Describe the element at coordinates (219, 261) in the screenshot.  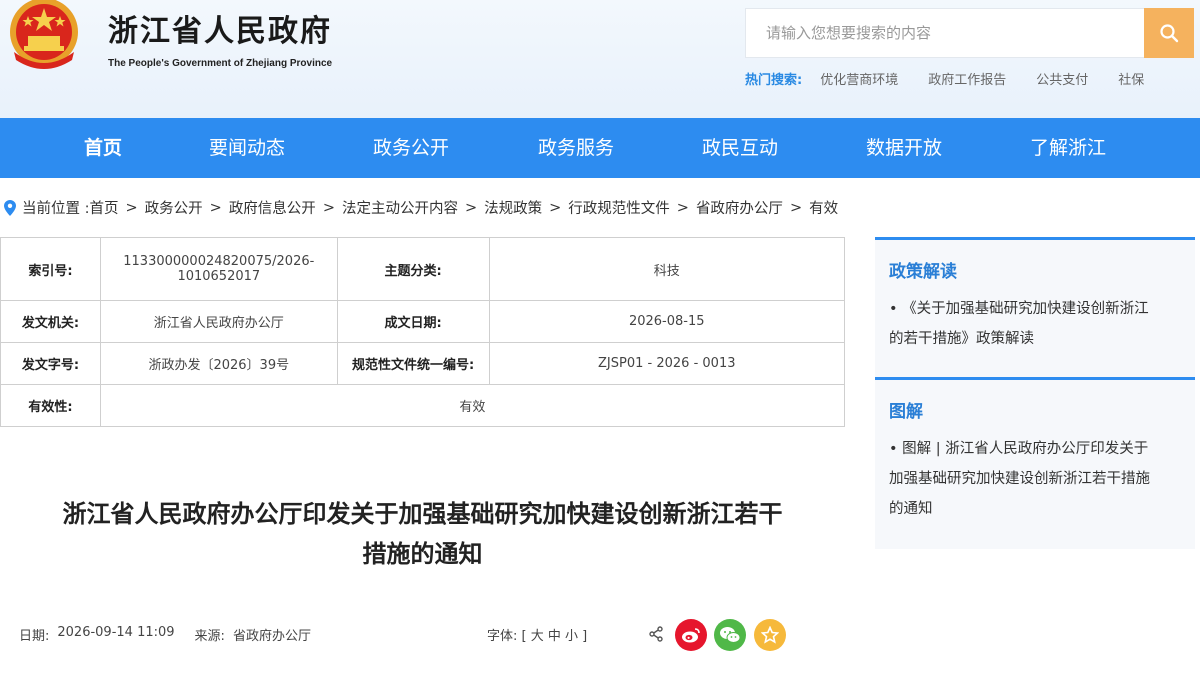
I see `index-value-line: 113300000024820075/2026-` at that location.